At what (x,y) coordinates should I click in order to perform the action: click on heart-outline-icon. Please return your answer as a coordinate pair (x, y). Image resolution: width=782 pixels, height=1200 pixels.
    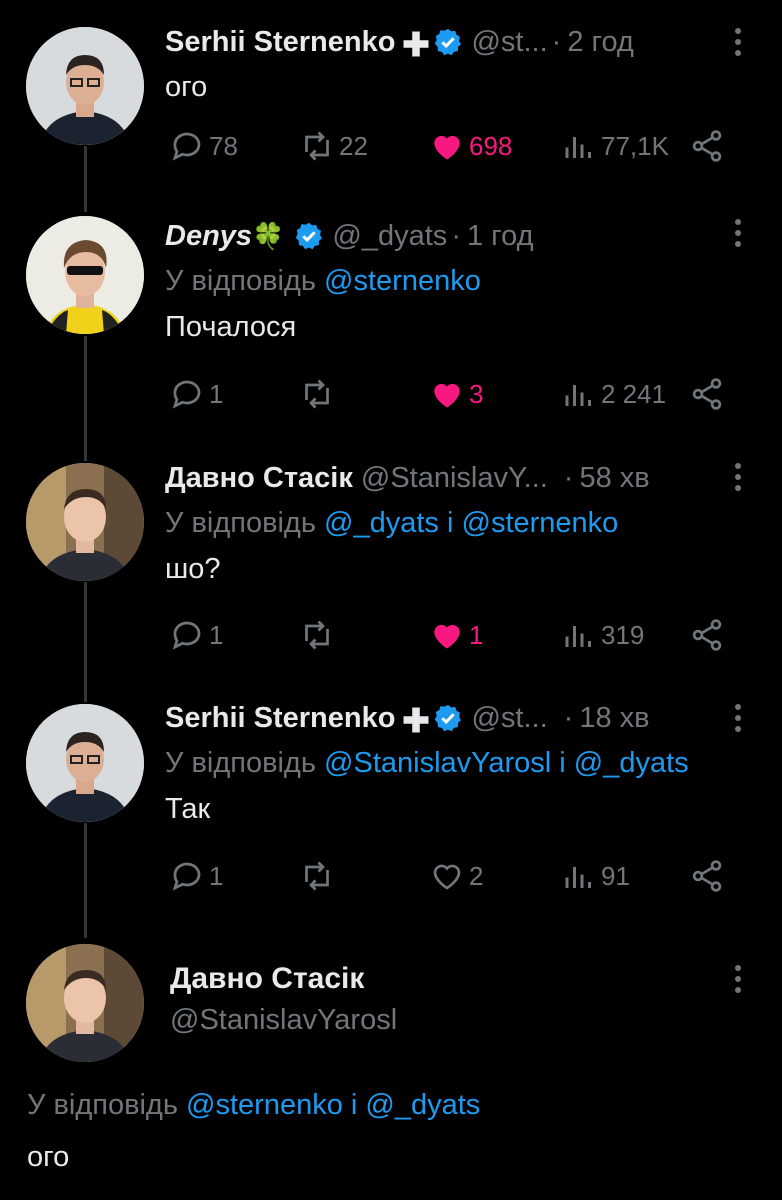
    Looking at the image, I should click on (447, 877).